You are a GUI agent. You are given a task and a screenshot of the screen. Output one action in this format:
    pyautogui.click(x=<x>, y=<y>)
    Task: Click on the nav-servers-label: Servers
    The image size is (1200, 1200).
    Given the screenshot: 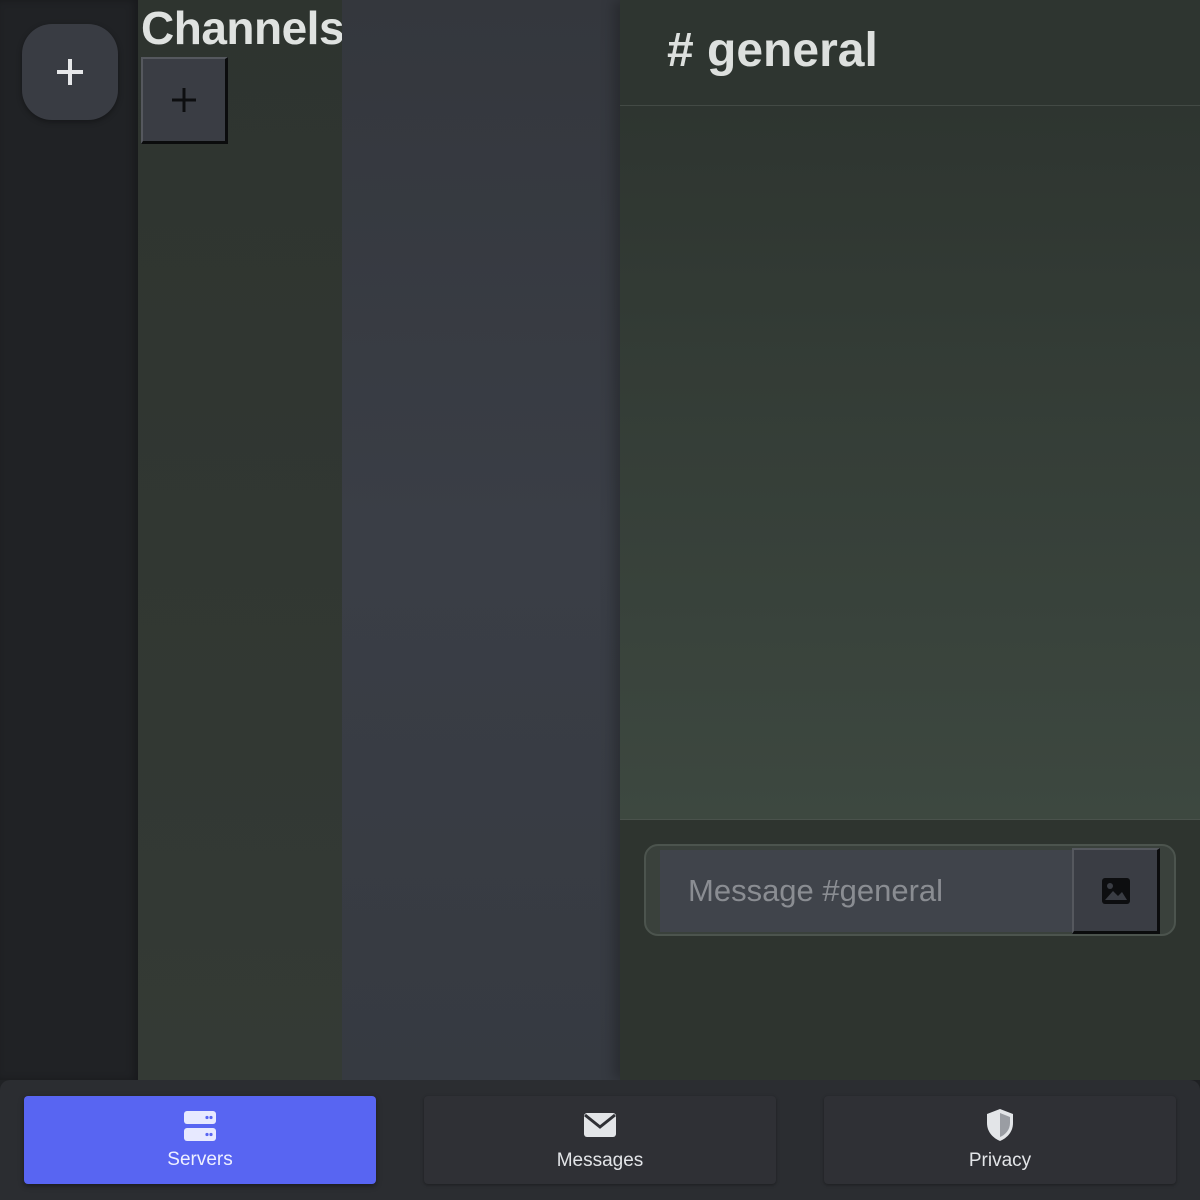 What is the action you would take?
    pyautogui.click(x=200, y=1159)
    